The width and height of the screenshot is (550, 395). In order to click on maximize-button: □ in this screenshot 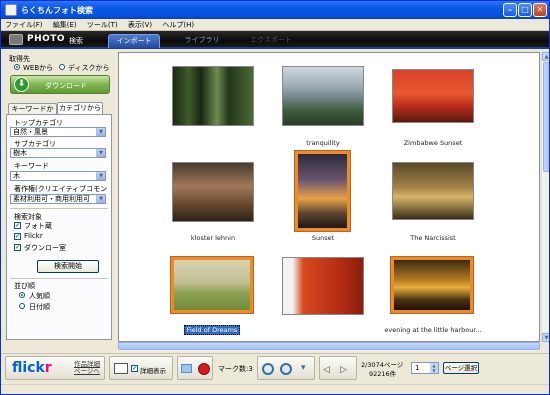, I will do `click(525, 10)`.